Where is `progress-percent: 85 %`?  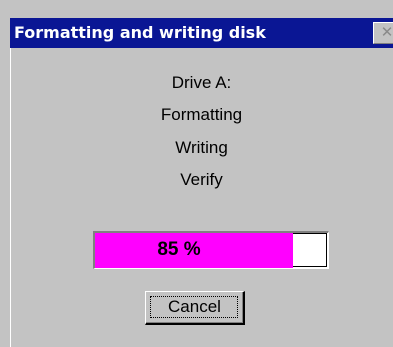
progress-percent: 85 % is located at coordinates (179, 249).